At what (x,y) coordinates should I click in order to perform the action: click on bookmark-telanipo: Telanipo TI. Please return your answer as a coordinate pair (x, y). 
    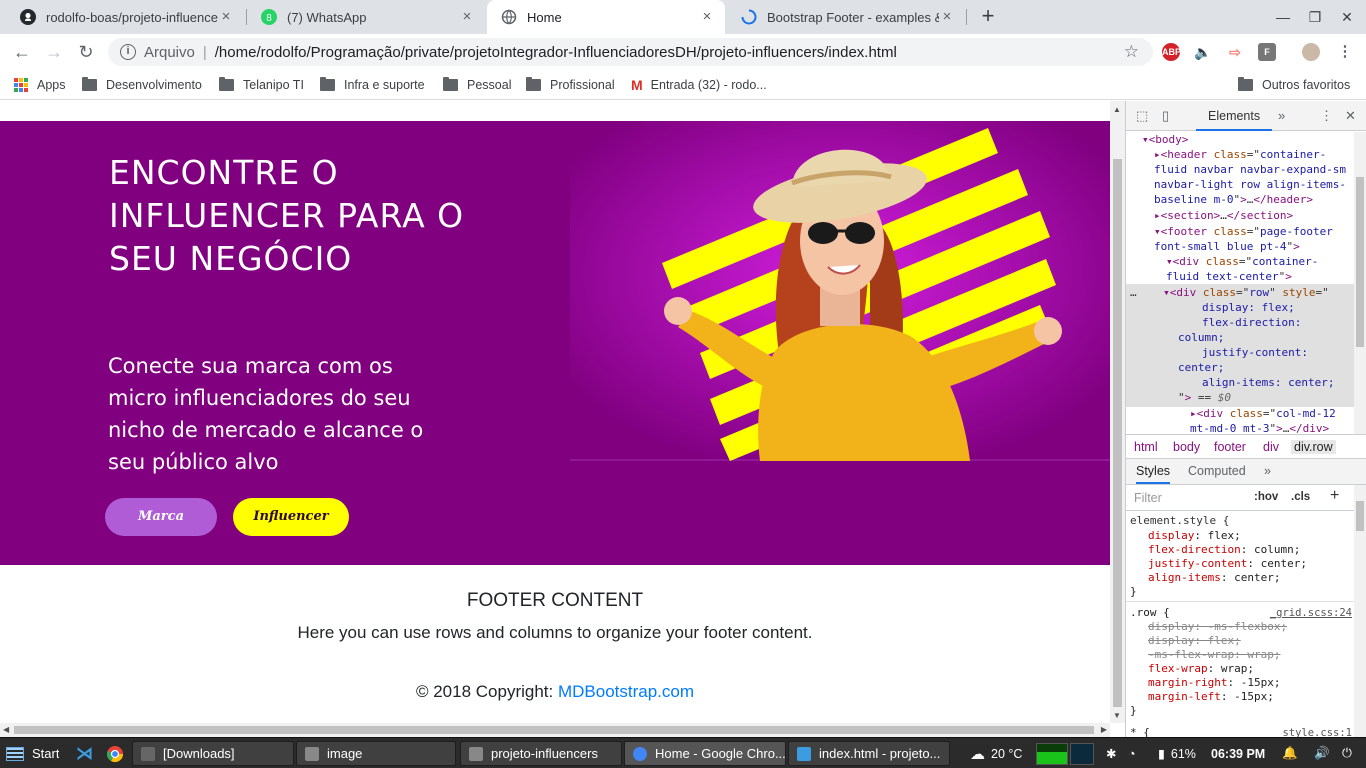
    Looking at the image, I should click on (261, 85).